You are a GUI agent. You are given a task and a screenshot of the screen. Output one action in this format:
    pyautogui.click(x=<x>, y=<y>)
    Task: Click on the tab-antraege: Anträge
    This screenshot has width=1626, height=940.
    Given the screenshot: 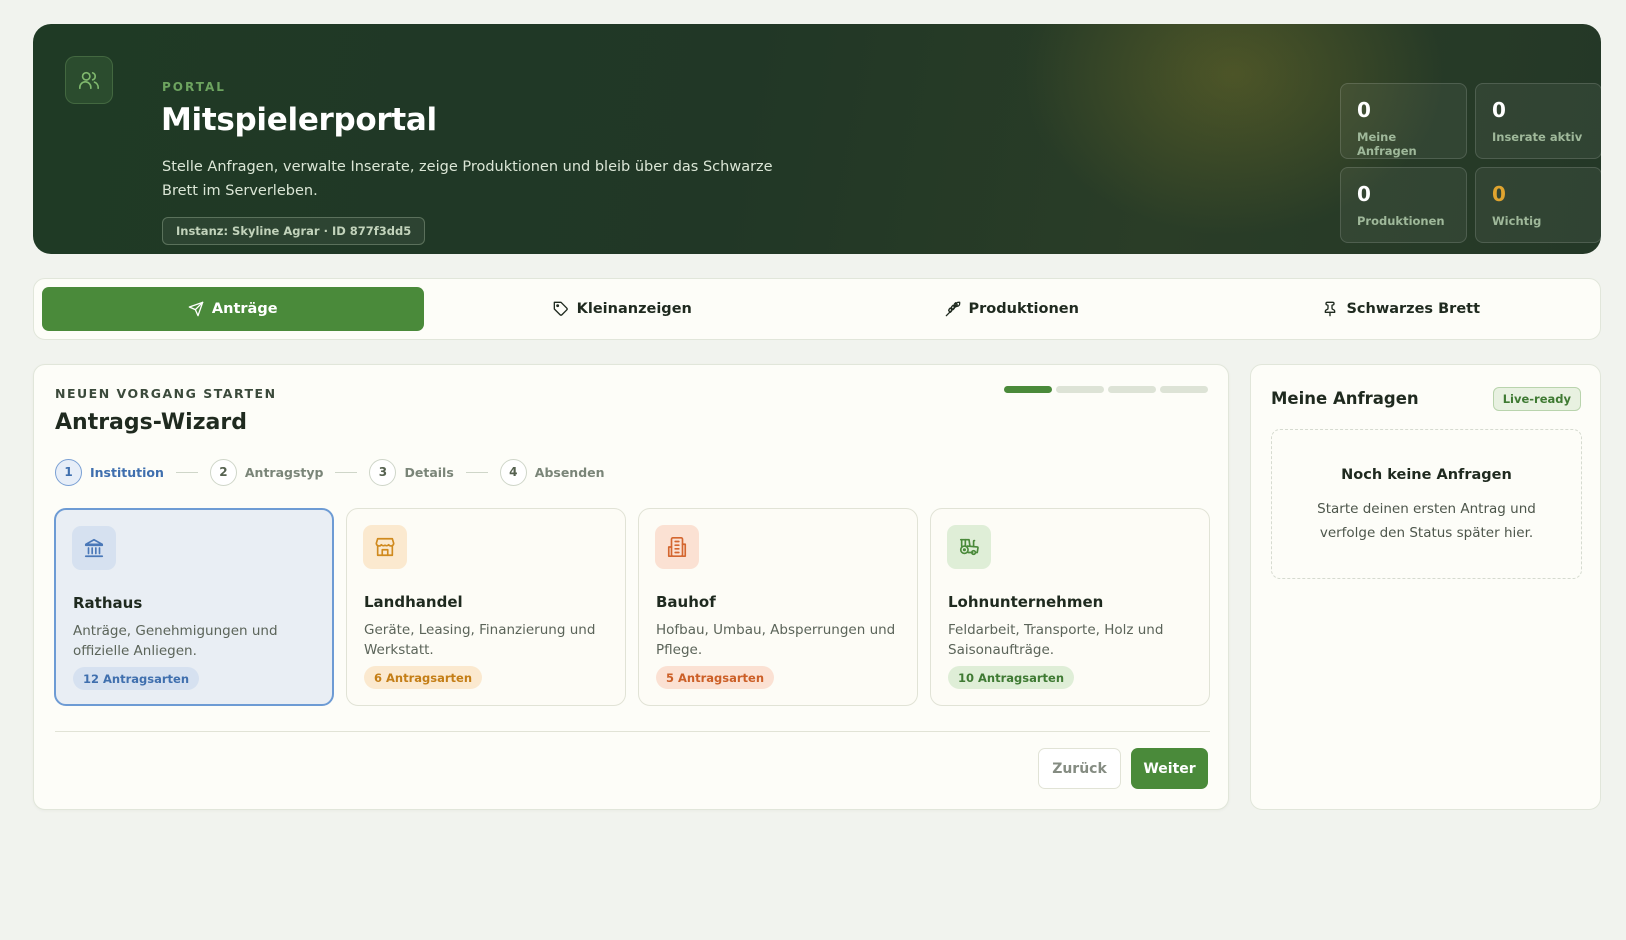 What is the action you would take?
    pyautogui.click(x=233, y=309)
    